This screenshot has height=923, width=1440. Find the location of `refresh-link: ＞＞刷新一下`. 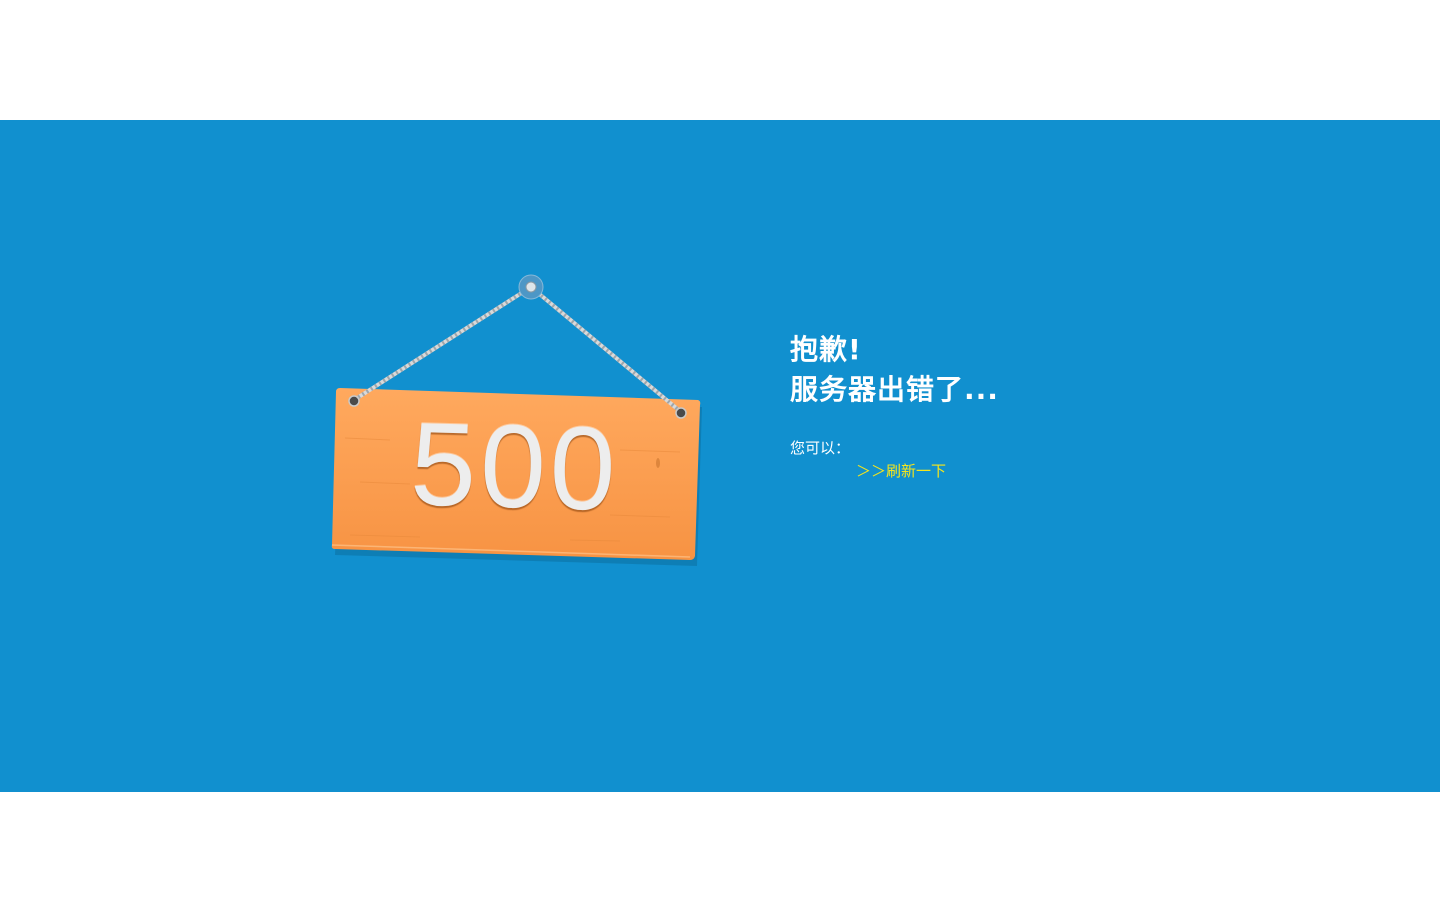

refresh-link: ＞＞刷新一下 is located at coordinates (901, 471).